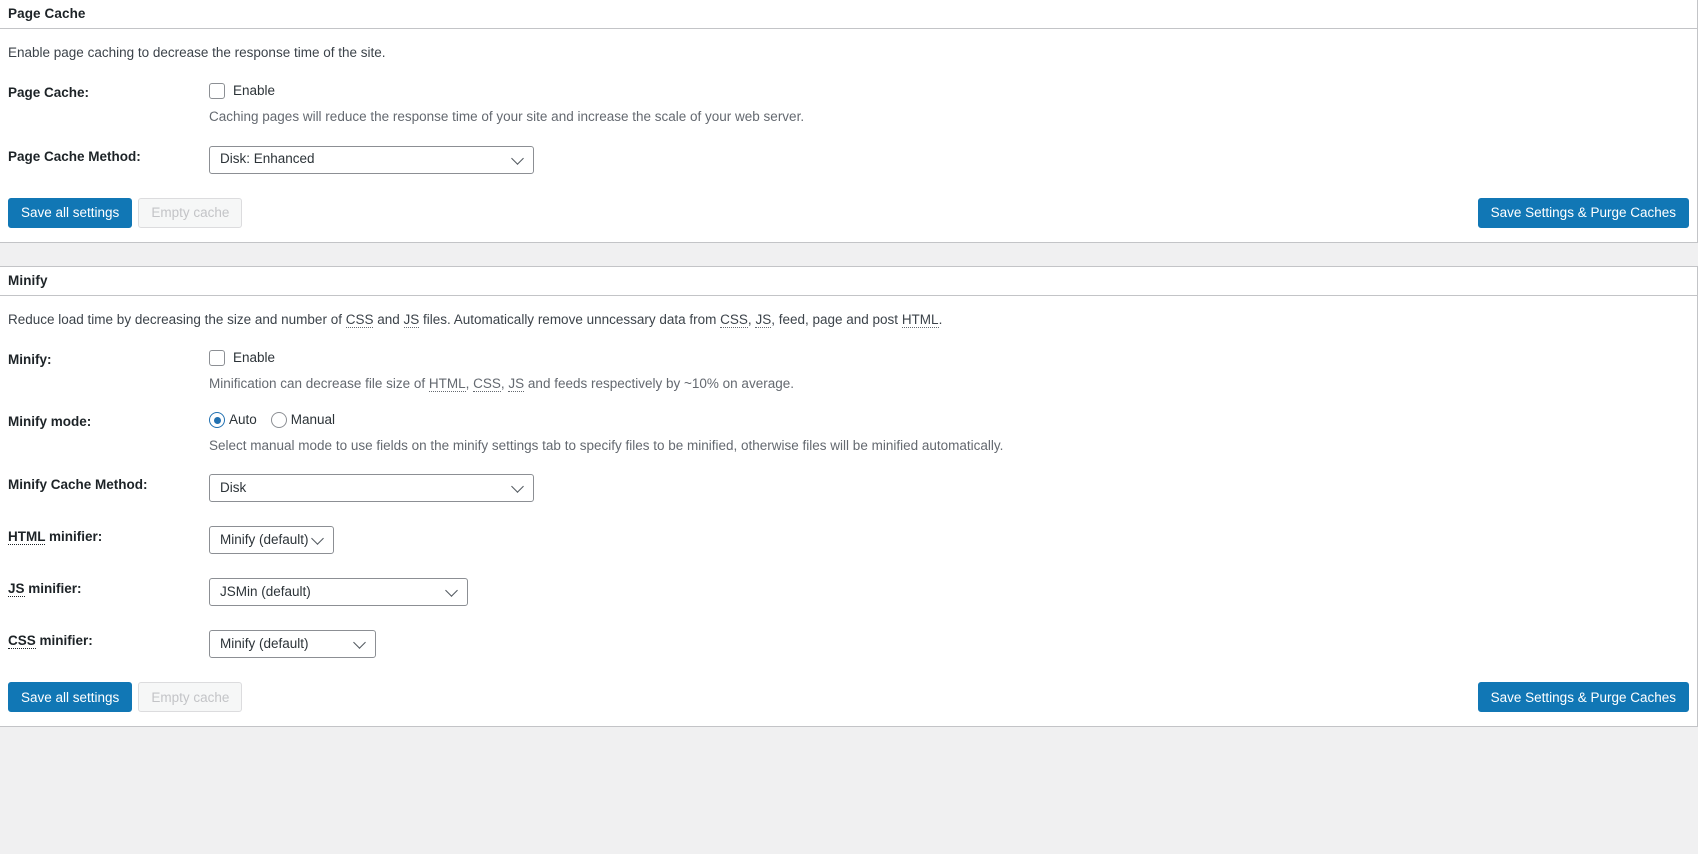  I want to click on html-minifier-row: HTML minifier: Minify (default), so click(848, 540).